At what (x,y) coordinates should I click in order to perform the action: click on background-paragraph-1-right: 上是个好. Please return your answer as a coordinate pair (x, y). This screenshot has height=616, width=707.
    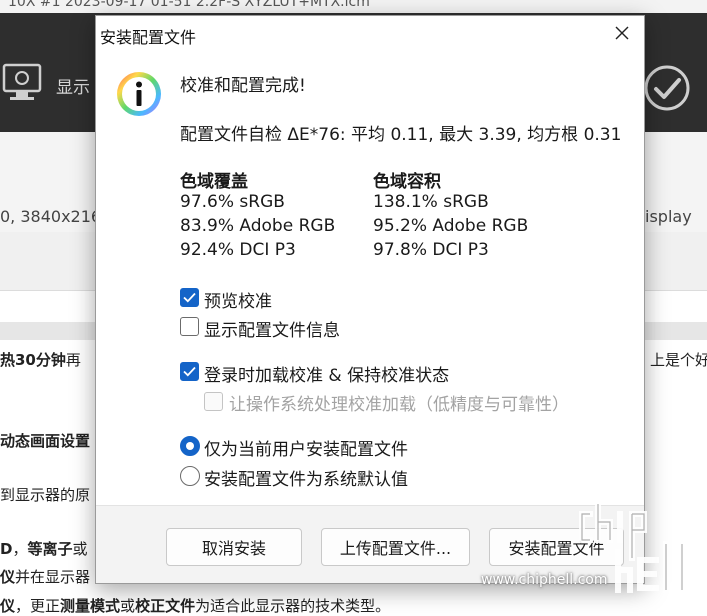
    Looking at the image, I should click on (678, 360).